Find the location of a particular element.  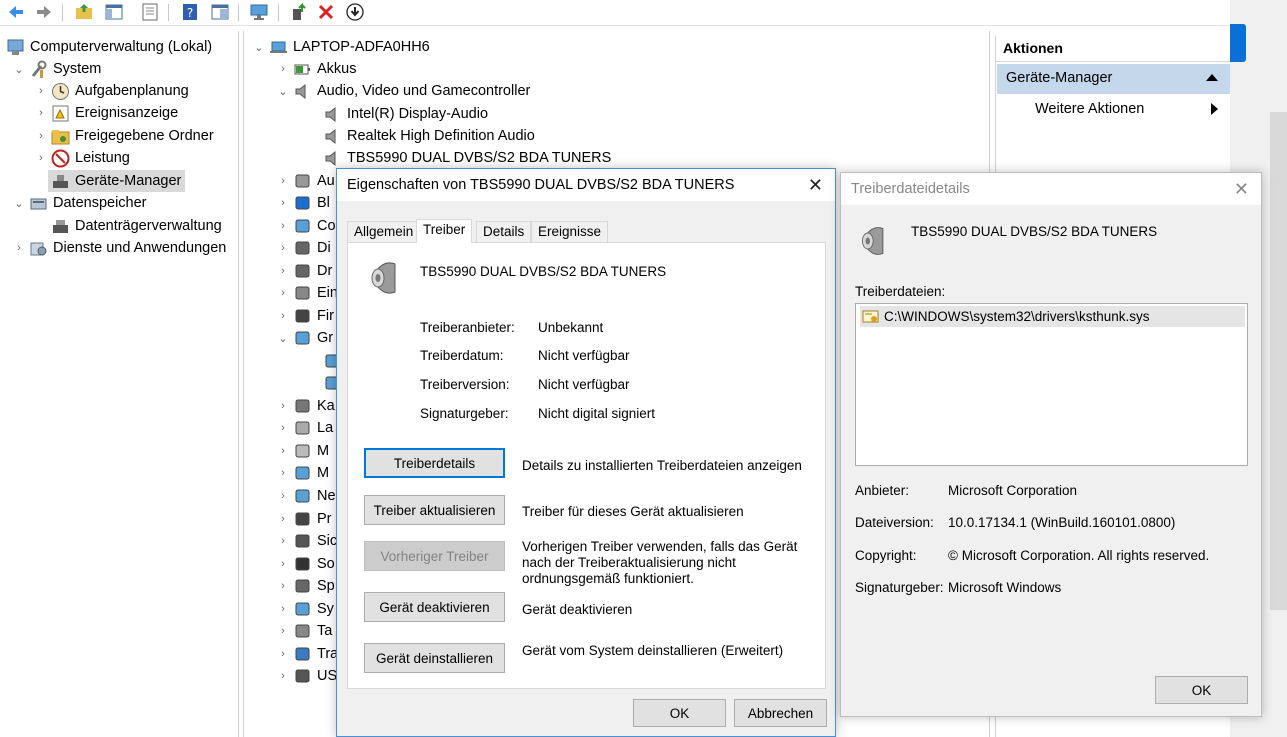

treiber-aktualisieren-button: Treiber aktualisieren is located at coordinates (434, 510).